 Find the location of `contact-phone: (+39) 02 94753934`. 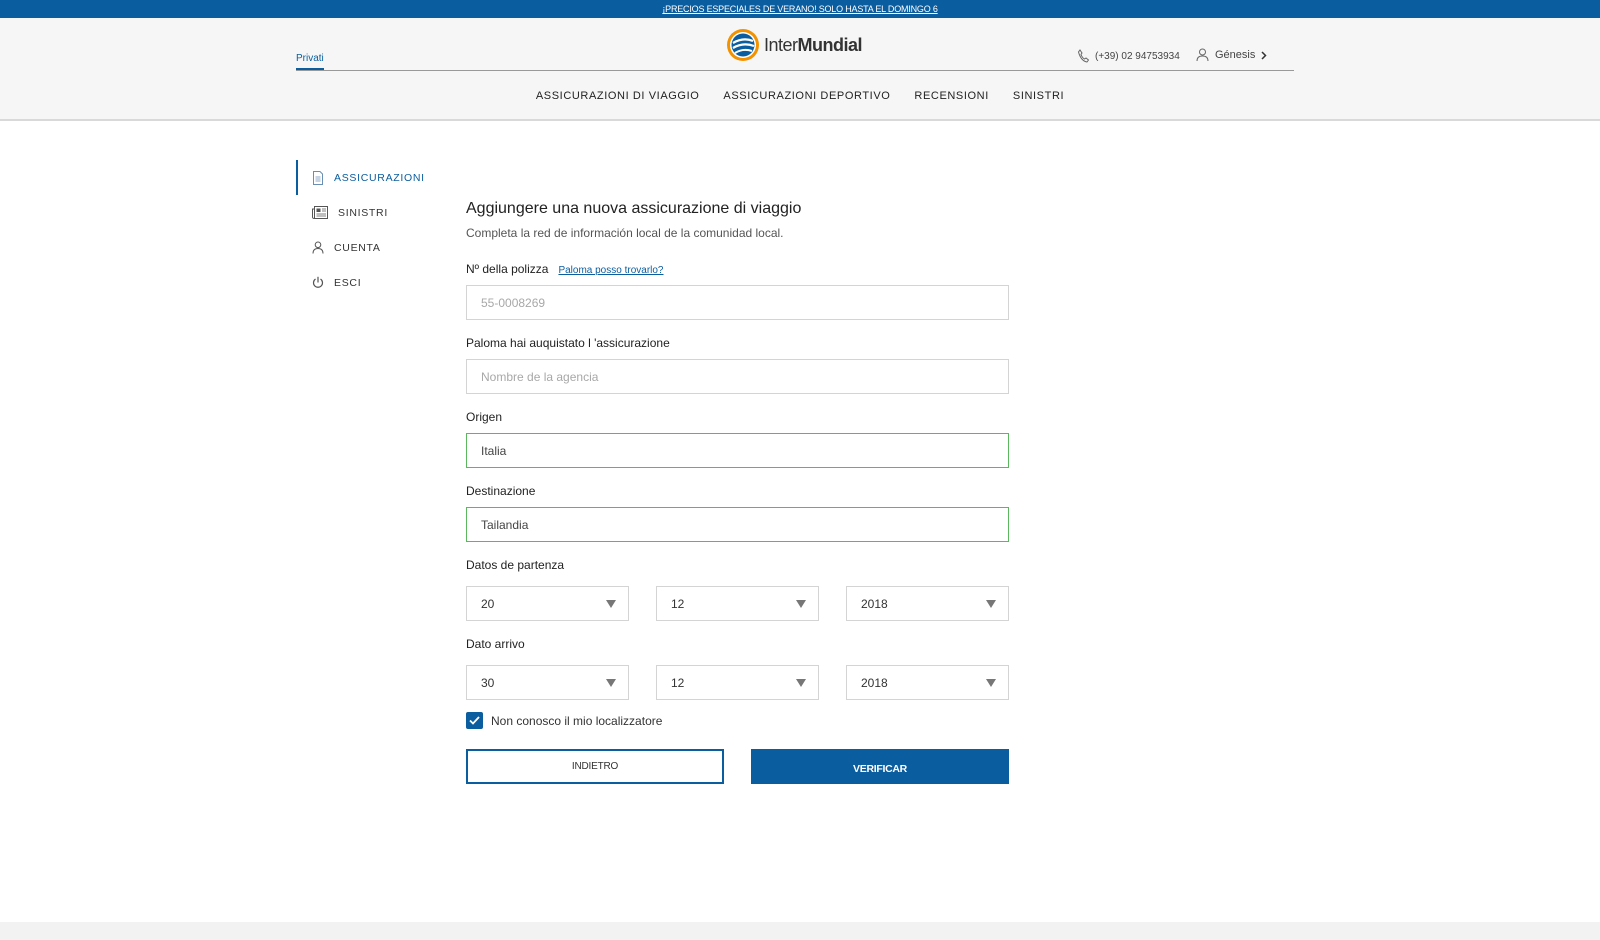

contact-phone: (+39) 02 94753934 is located at coordinates (1128, 56).